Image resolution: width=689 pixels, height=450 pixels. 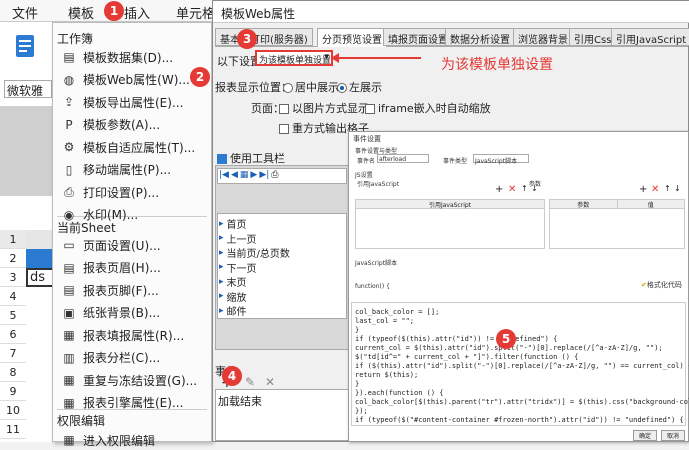 I want to click on last-button-icon: ▶|, so click(x=264, y=176).